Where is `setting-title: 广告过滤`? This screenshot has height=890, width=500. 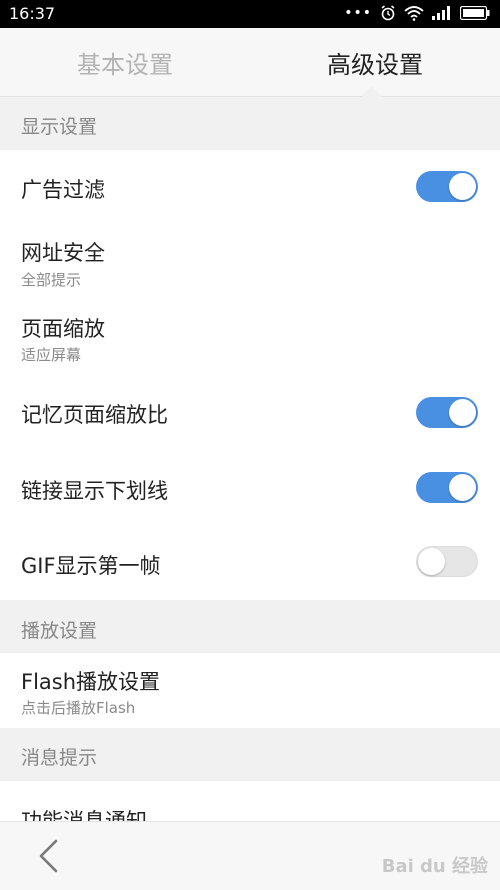 setting-title: 广告过滤 is located at coordinates (63, 190).